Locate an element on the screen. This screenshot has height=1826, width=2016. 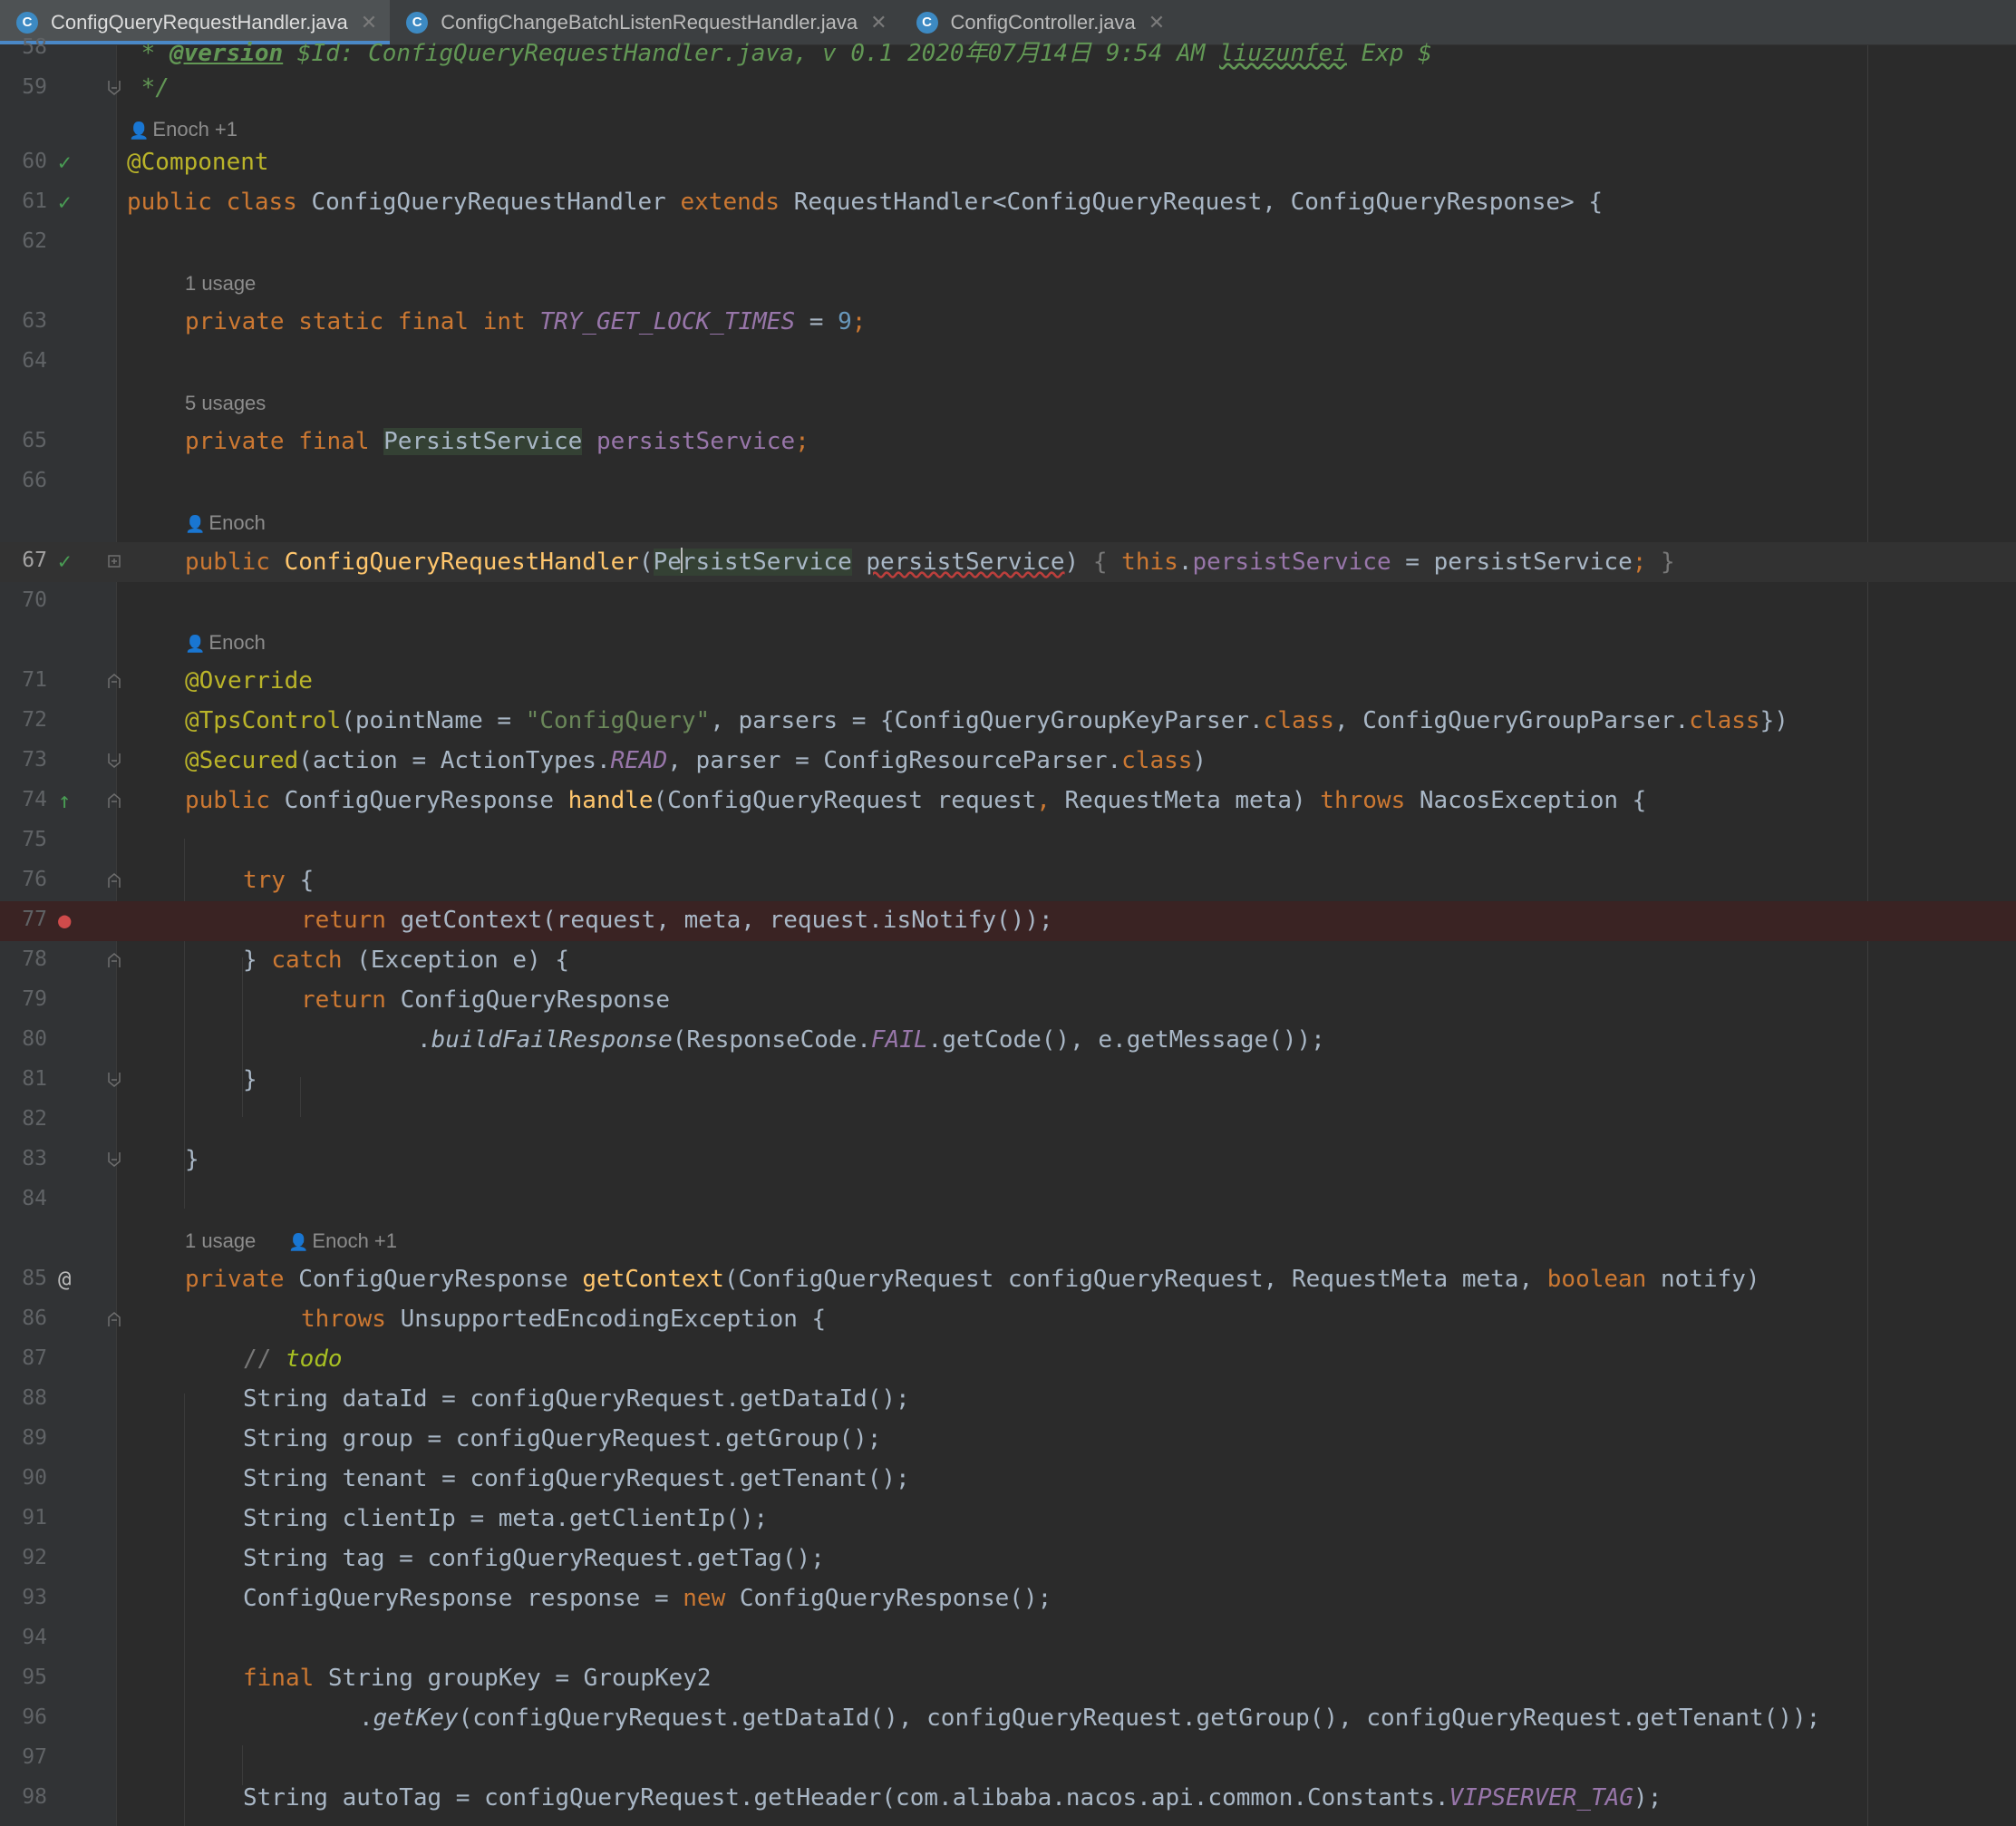
code-line: 59 */ is located at coordinates (1008, 89).